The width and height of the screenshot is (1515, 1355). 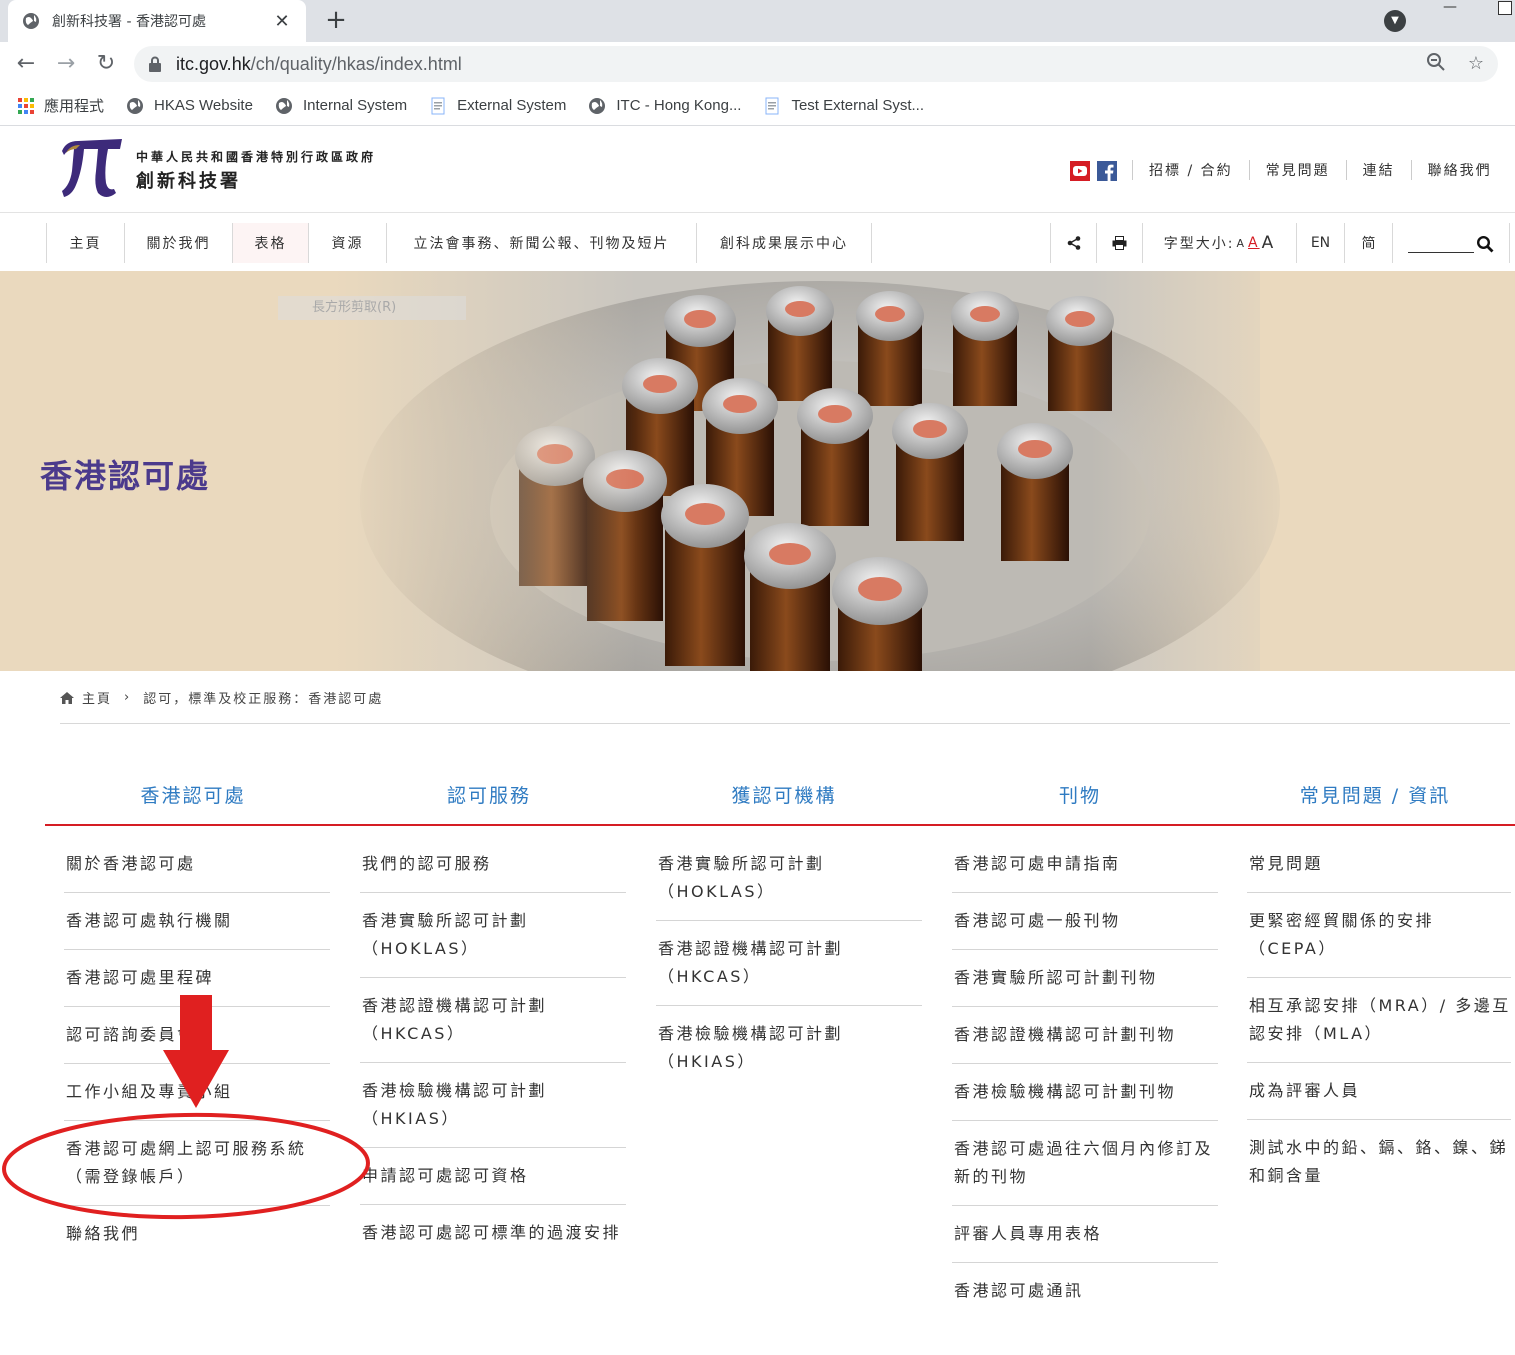 What do you see at coordinates (97, 697) in the screenshot?
I see `breadcrumb-home: 主頁` at bounding box center [97, 697].